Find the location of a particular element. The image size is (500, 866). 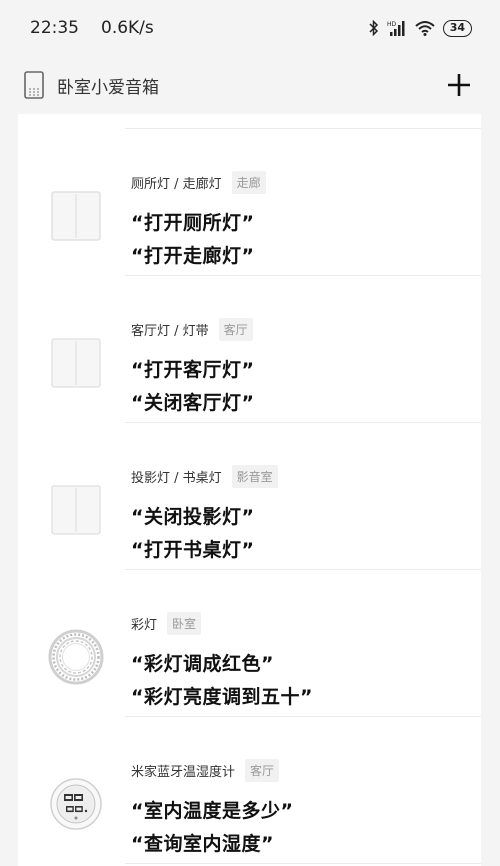

device-name: 客厅灯 / 灯带 is located at coordinates (170, 331).